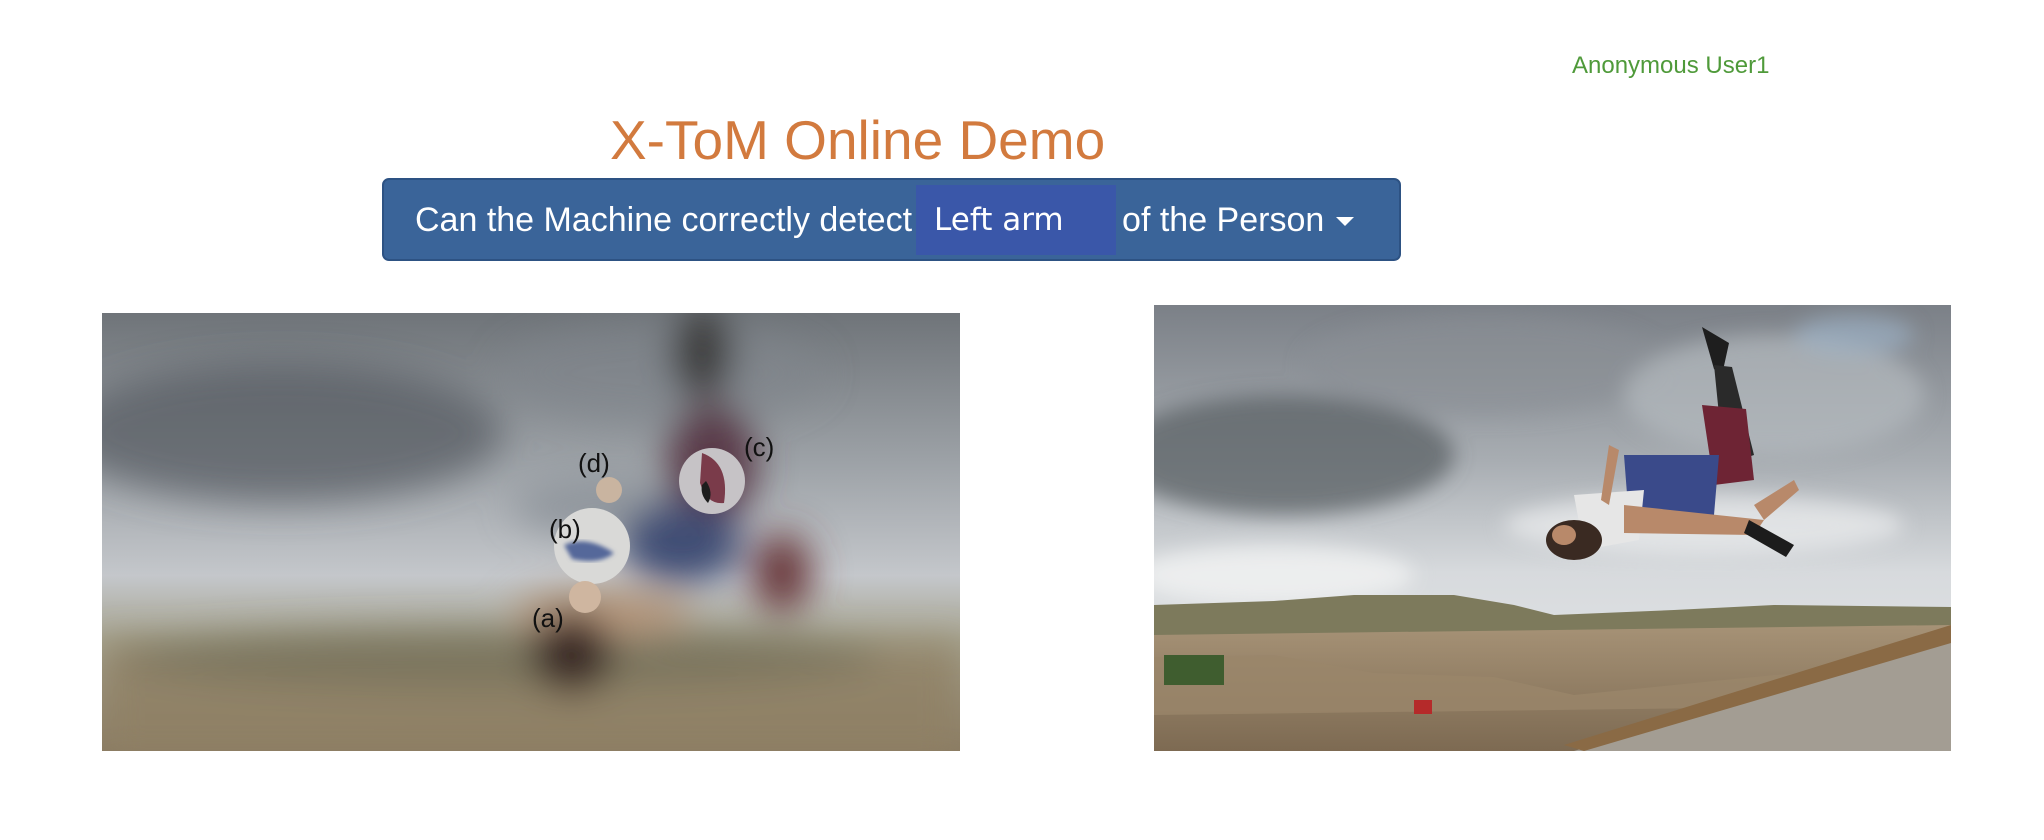 The image size is (2044, 840). Describe the element at coordinates (664, 219) in the screenshot. I see `question-prefix: Can the Machine correctly detect` at that location.